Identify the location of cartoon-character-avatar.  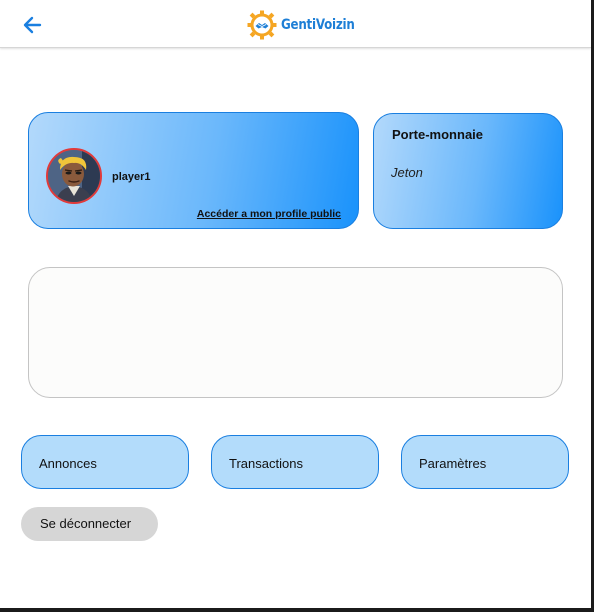
(74, 176).